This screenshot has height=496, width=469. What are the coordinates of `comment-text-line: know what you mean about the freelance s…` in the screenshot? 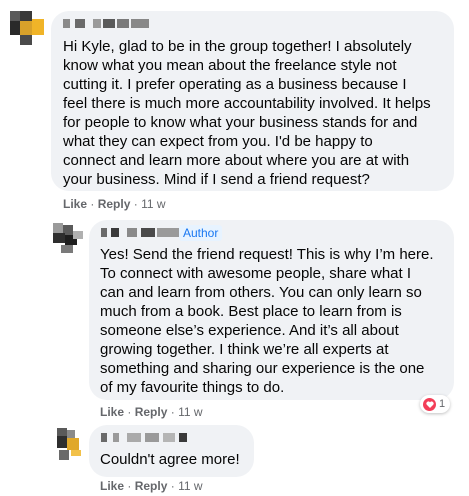 It's located at (230, 65).